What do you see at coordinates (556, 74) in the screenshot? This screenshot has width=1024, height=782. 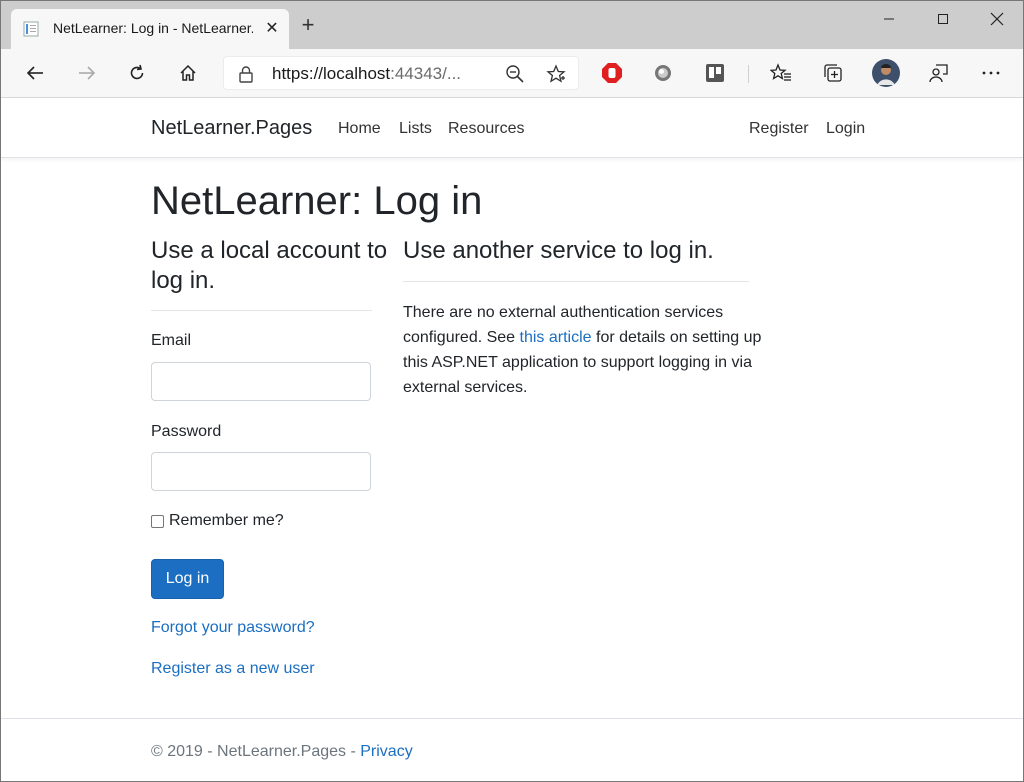 I see `star-icon` at bounding box center [556, 74].